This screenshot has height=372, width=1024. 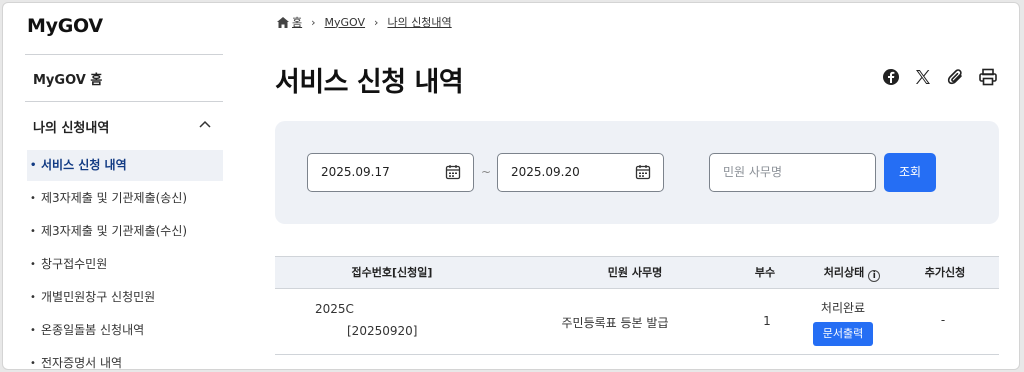 I want to click on status-text: 처리완료, so click(x=843, y=308).